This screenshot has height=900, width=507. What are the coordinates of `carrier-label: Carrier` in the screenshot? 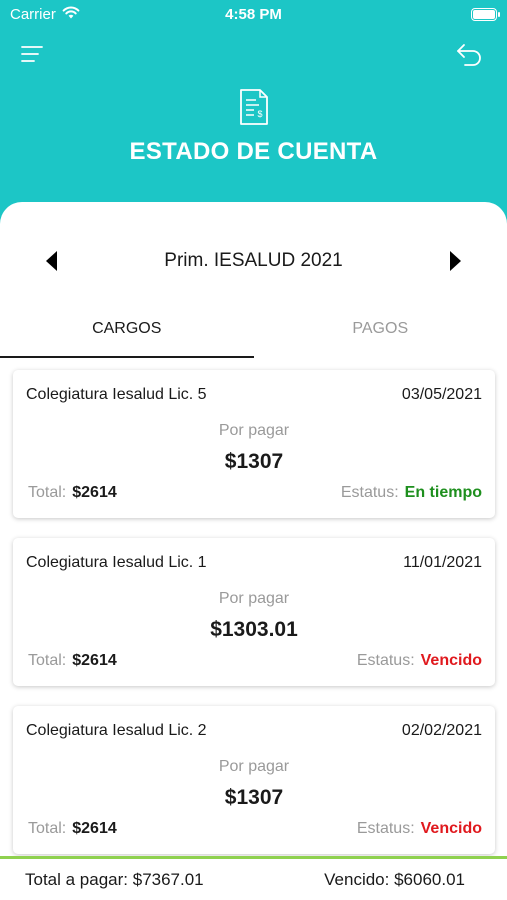 It's located at (33, 14).